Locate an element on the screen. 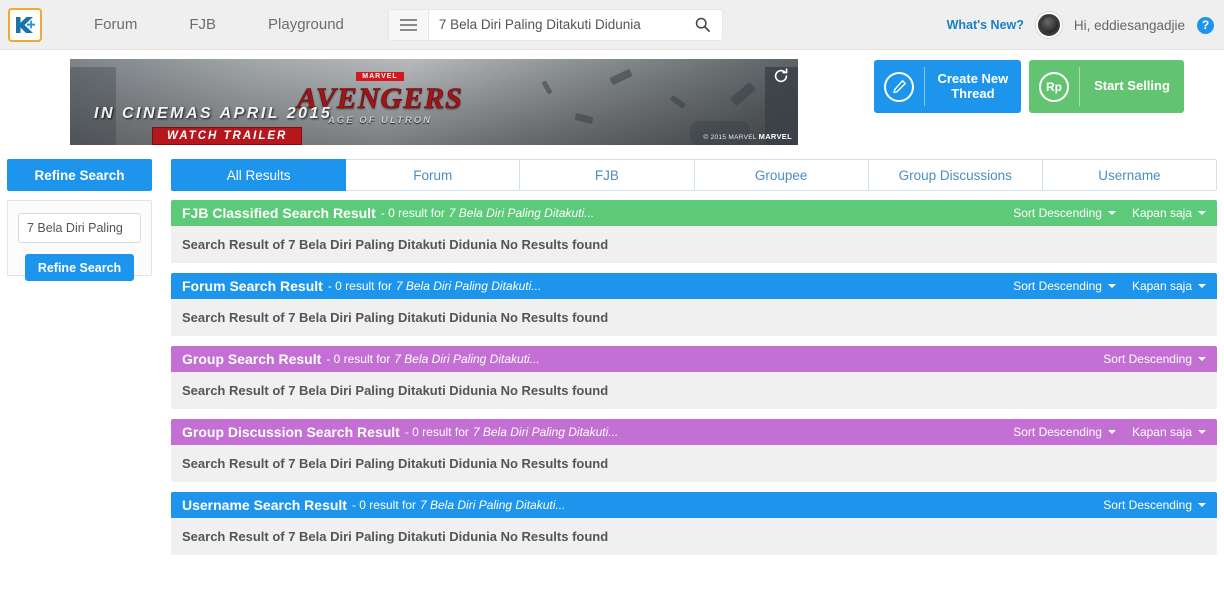 This screenshot has width=1224, height=600. result-title: FJB Classified Search Result is located at coordinates (279, 213).